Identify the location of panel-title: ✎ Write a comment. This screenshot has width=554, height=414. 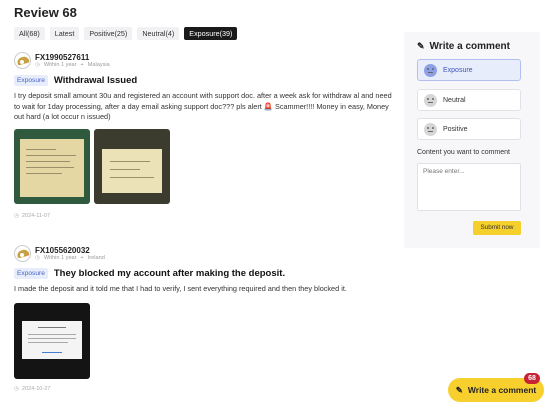
(463, 46).